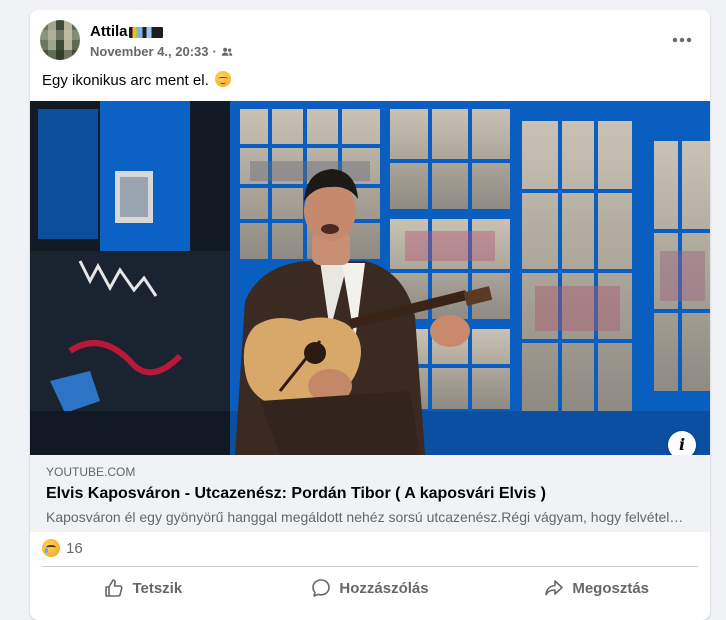  I want to click on share-arrow-icon, so click(554, 588).